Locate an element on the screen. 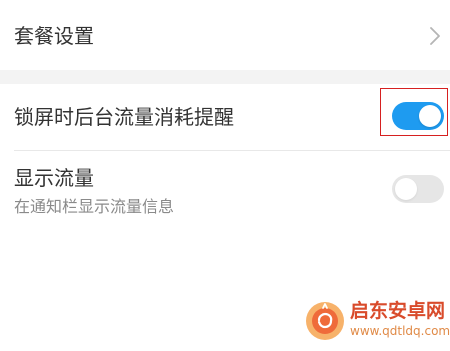 The width and height of the screenshot is (450, 351). brand-logo-icon is located at coordinates (325, 321).